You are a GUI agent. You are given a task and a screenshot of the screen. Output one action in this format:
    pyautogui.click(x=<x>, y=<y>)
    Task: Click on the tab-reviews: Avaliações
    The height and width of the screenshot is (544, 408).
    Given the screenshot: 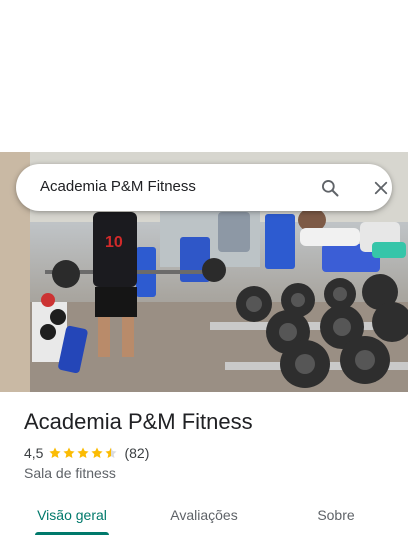 What is the action you would take?
    pyautogui.click(x=204, y=515)
    